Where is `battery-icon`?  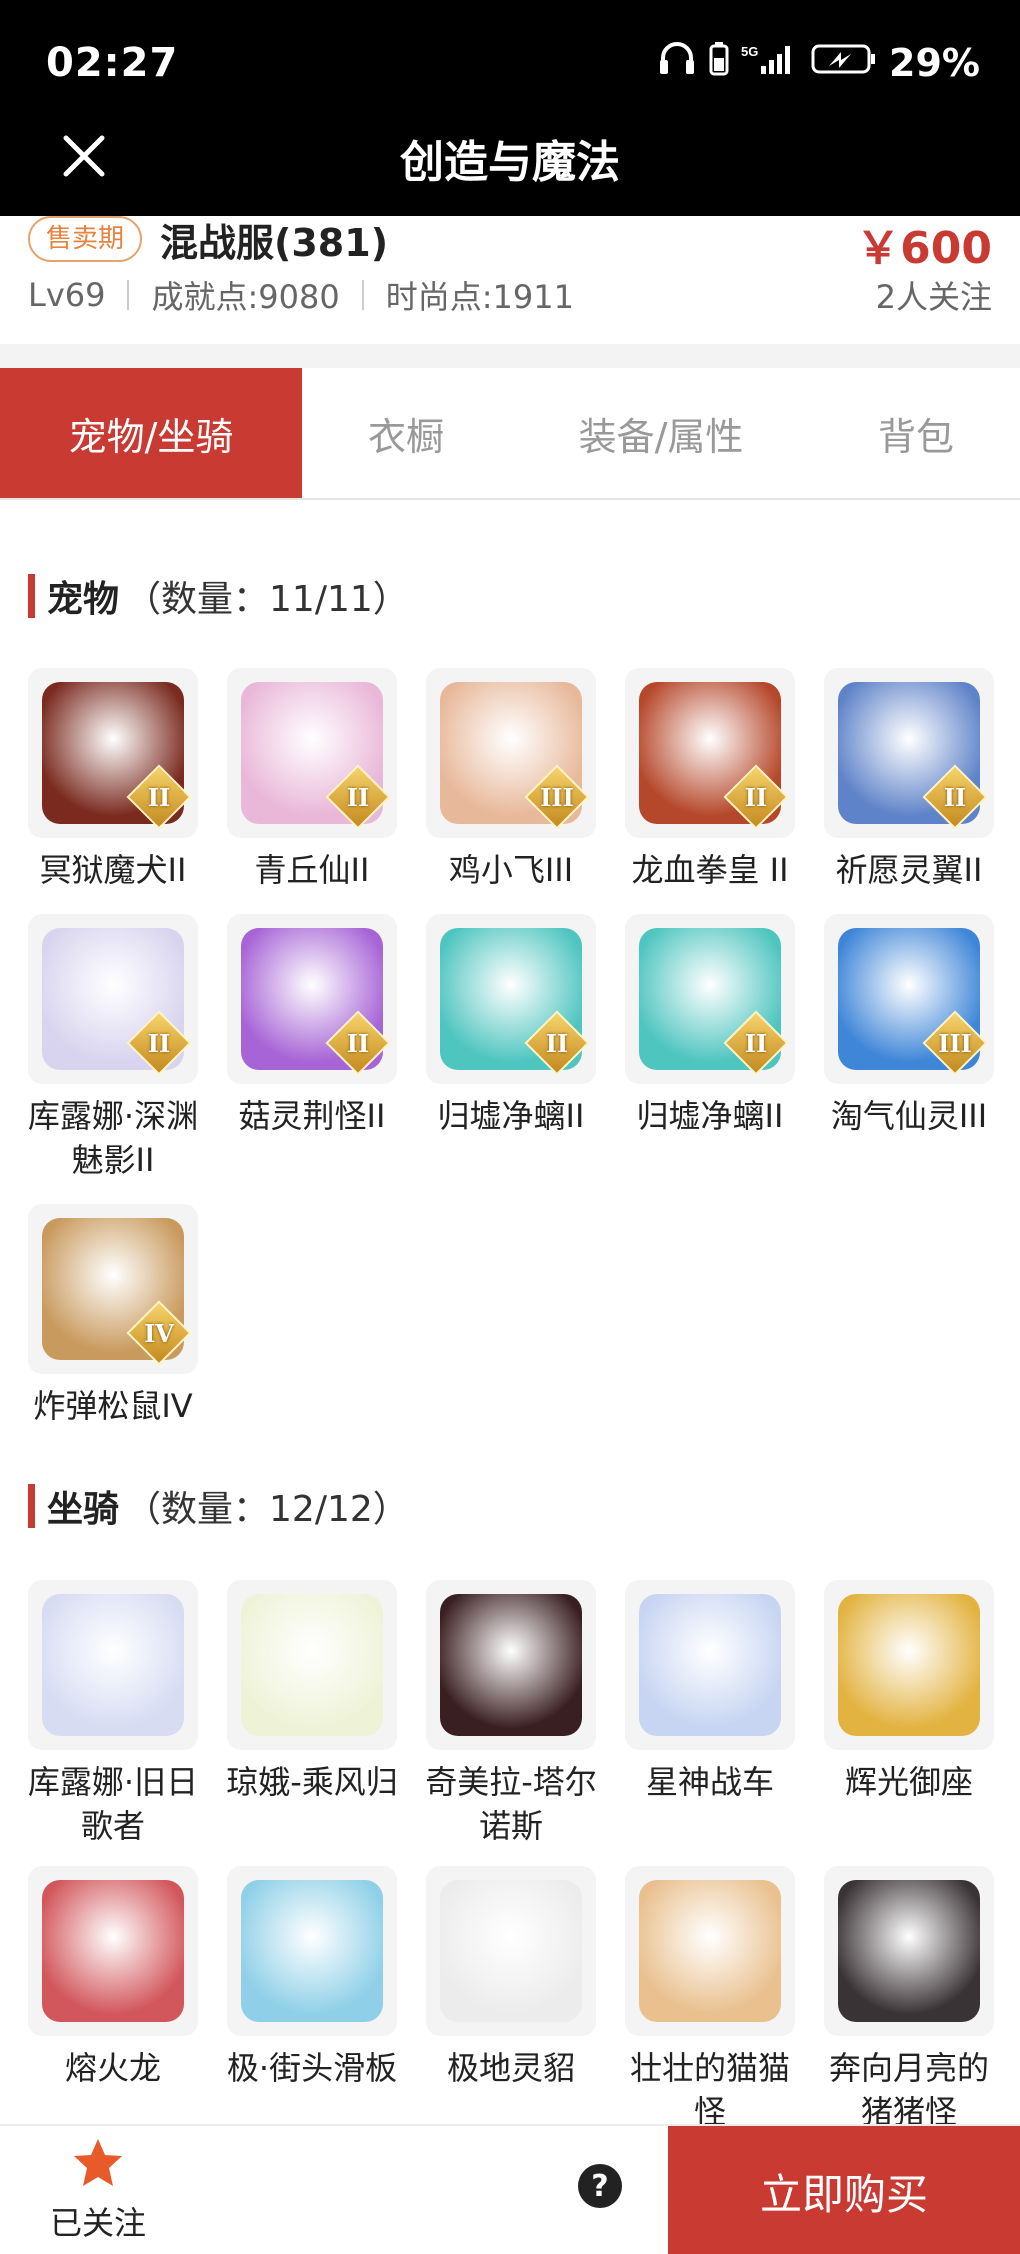
battery-icon is located at coordinates (844, 63).